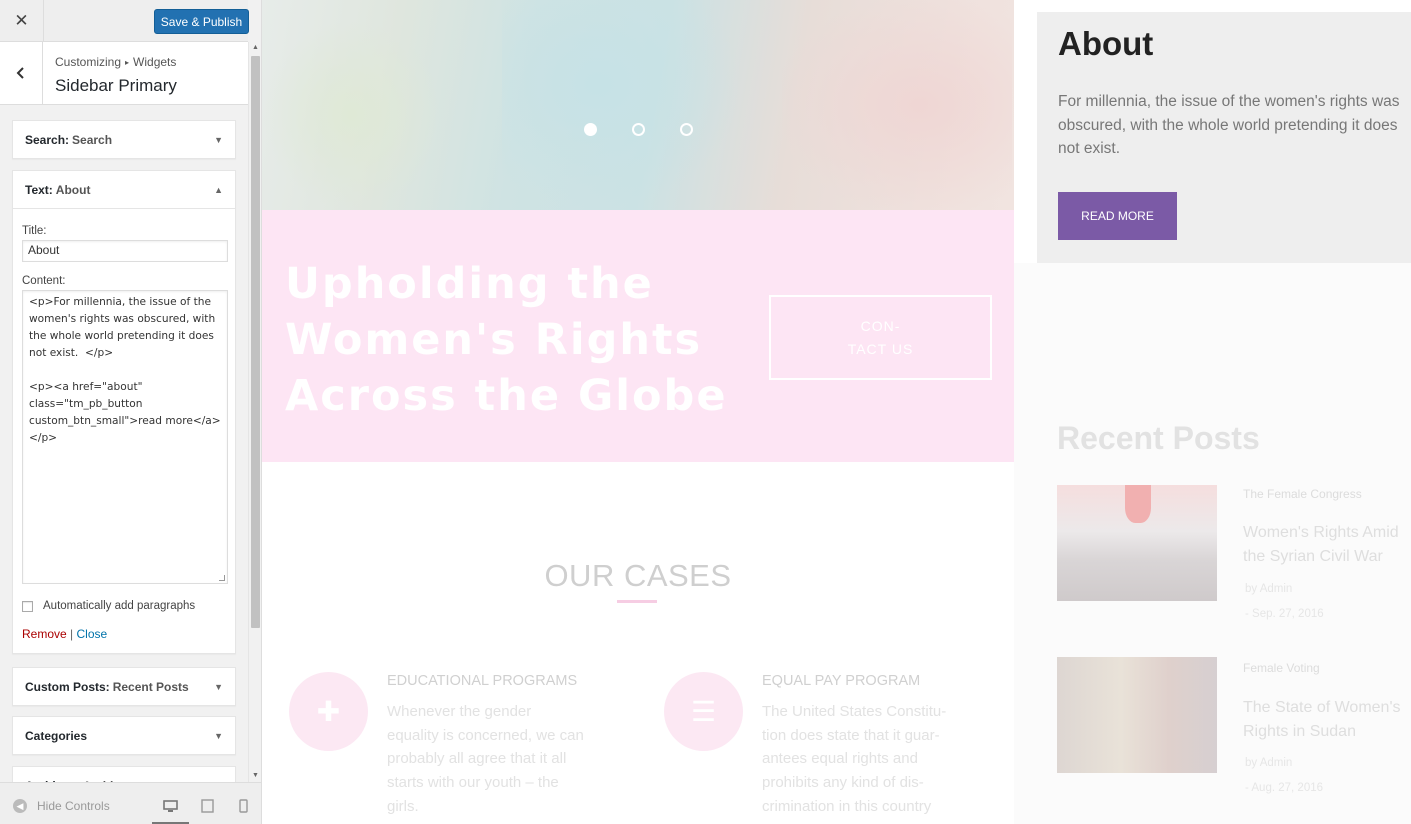  I want to click on chevron-left-icon, so click(20, 73).